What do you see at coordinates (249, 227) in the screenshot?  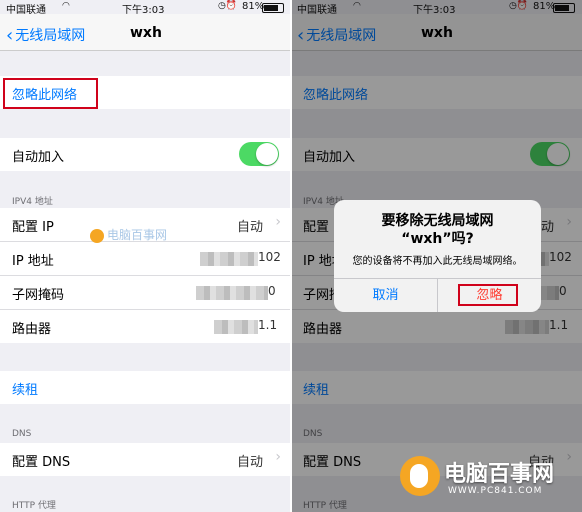 I see `configure-ip-value: 自动` at bounding box center [249, 227].